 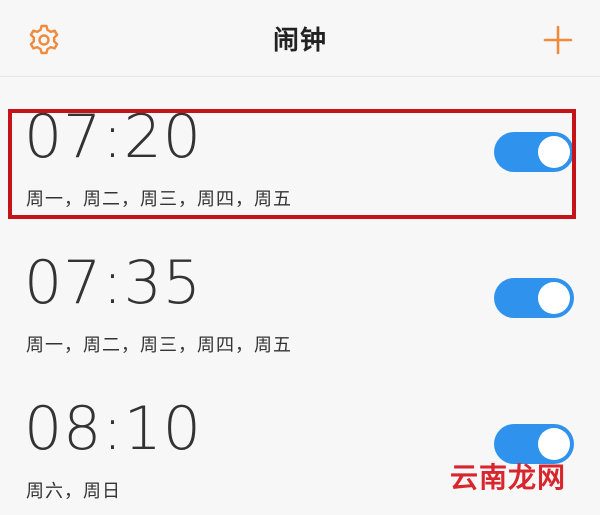 I want to click on alarm-time: 07:20, so click(x=113, y=137).